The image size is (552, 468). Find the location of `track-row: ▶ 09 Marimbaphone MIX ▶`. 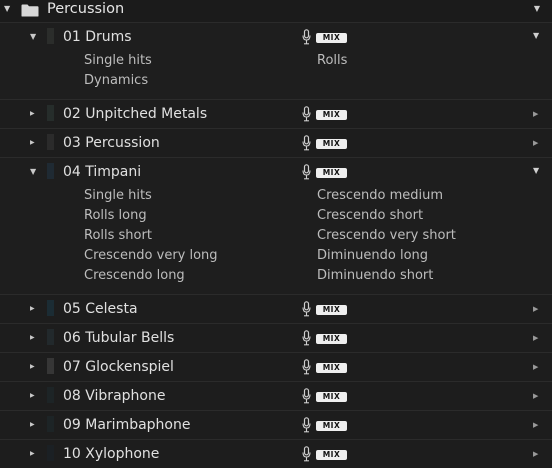

track-row: ▶ 09 Marimbaphone MIX ▶ is located at coordinates (276, 424).